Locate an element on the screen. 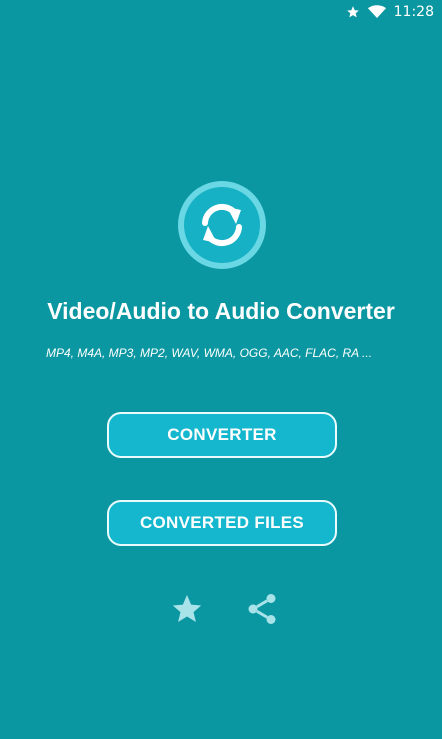 This screenshot has width=442, height=739. app-logo is located at coordinates (222, 225).